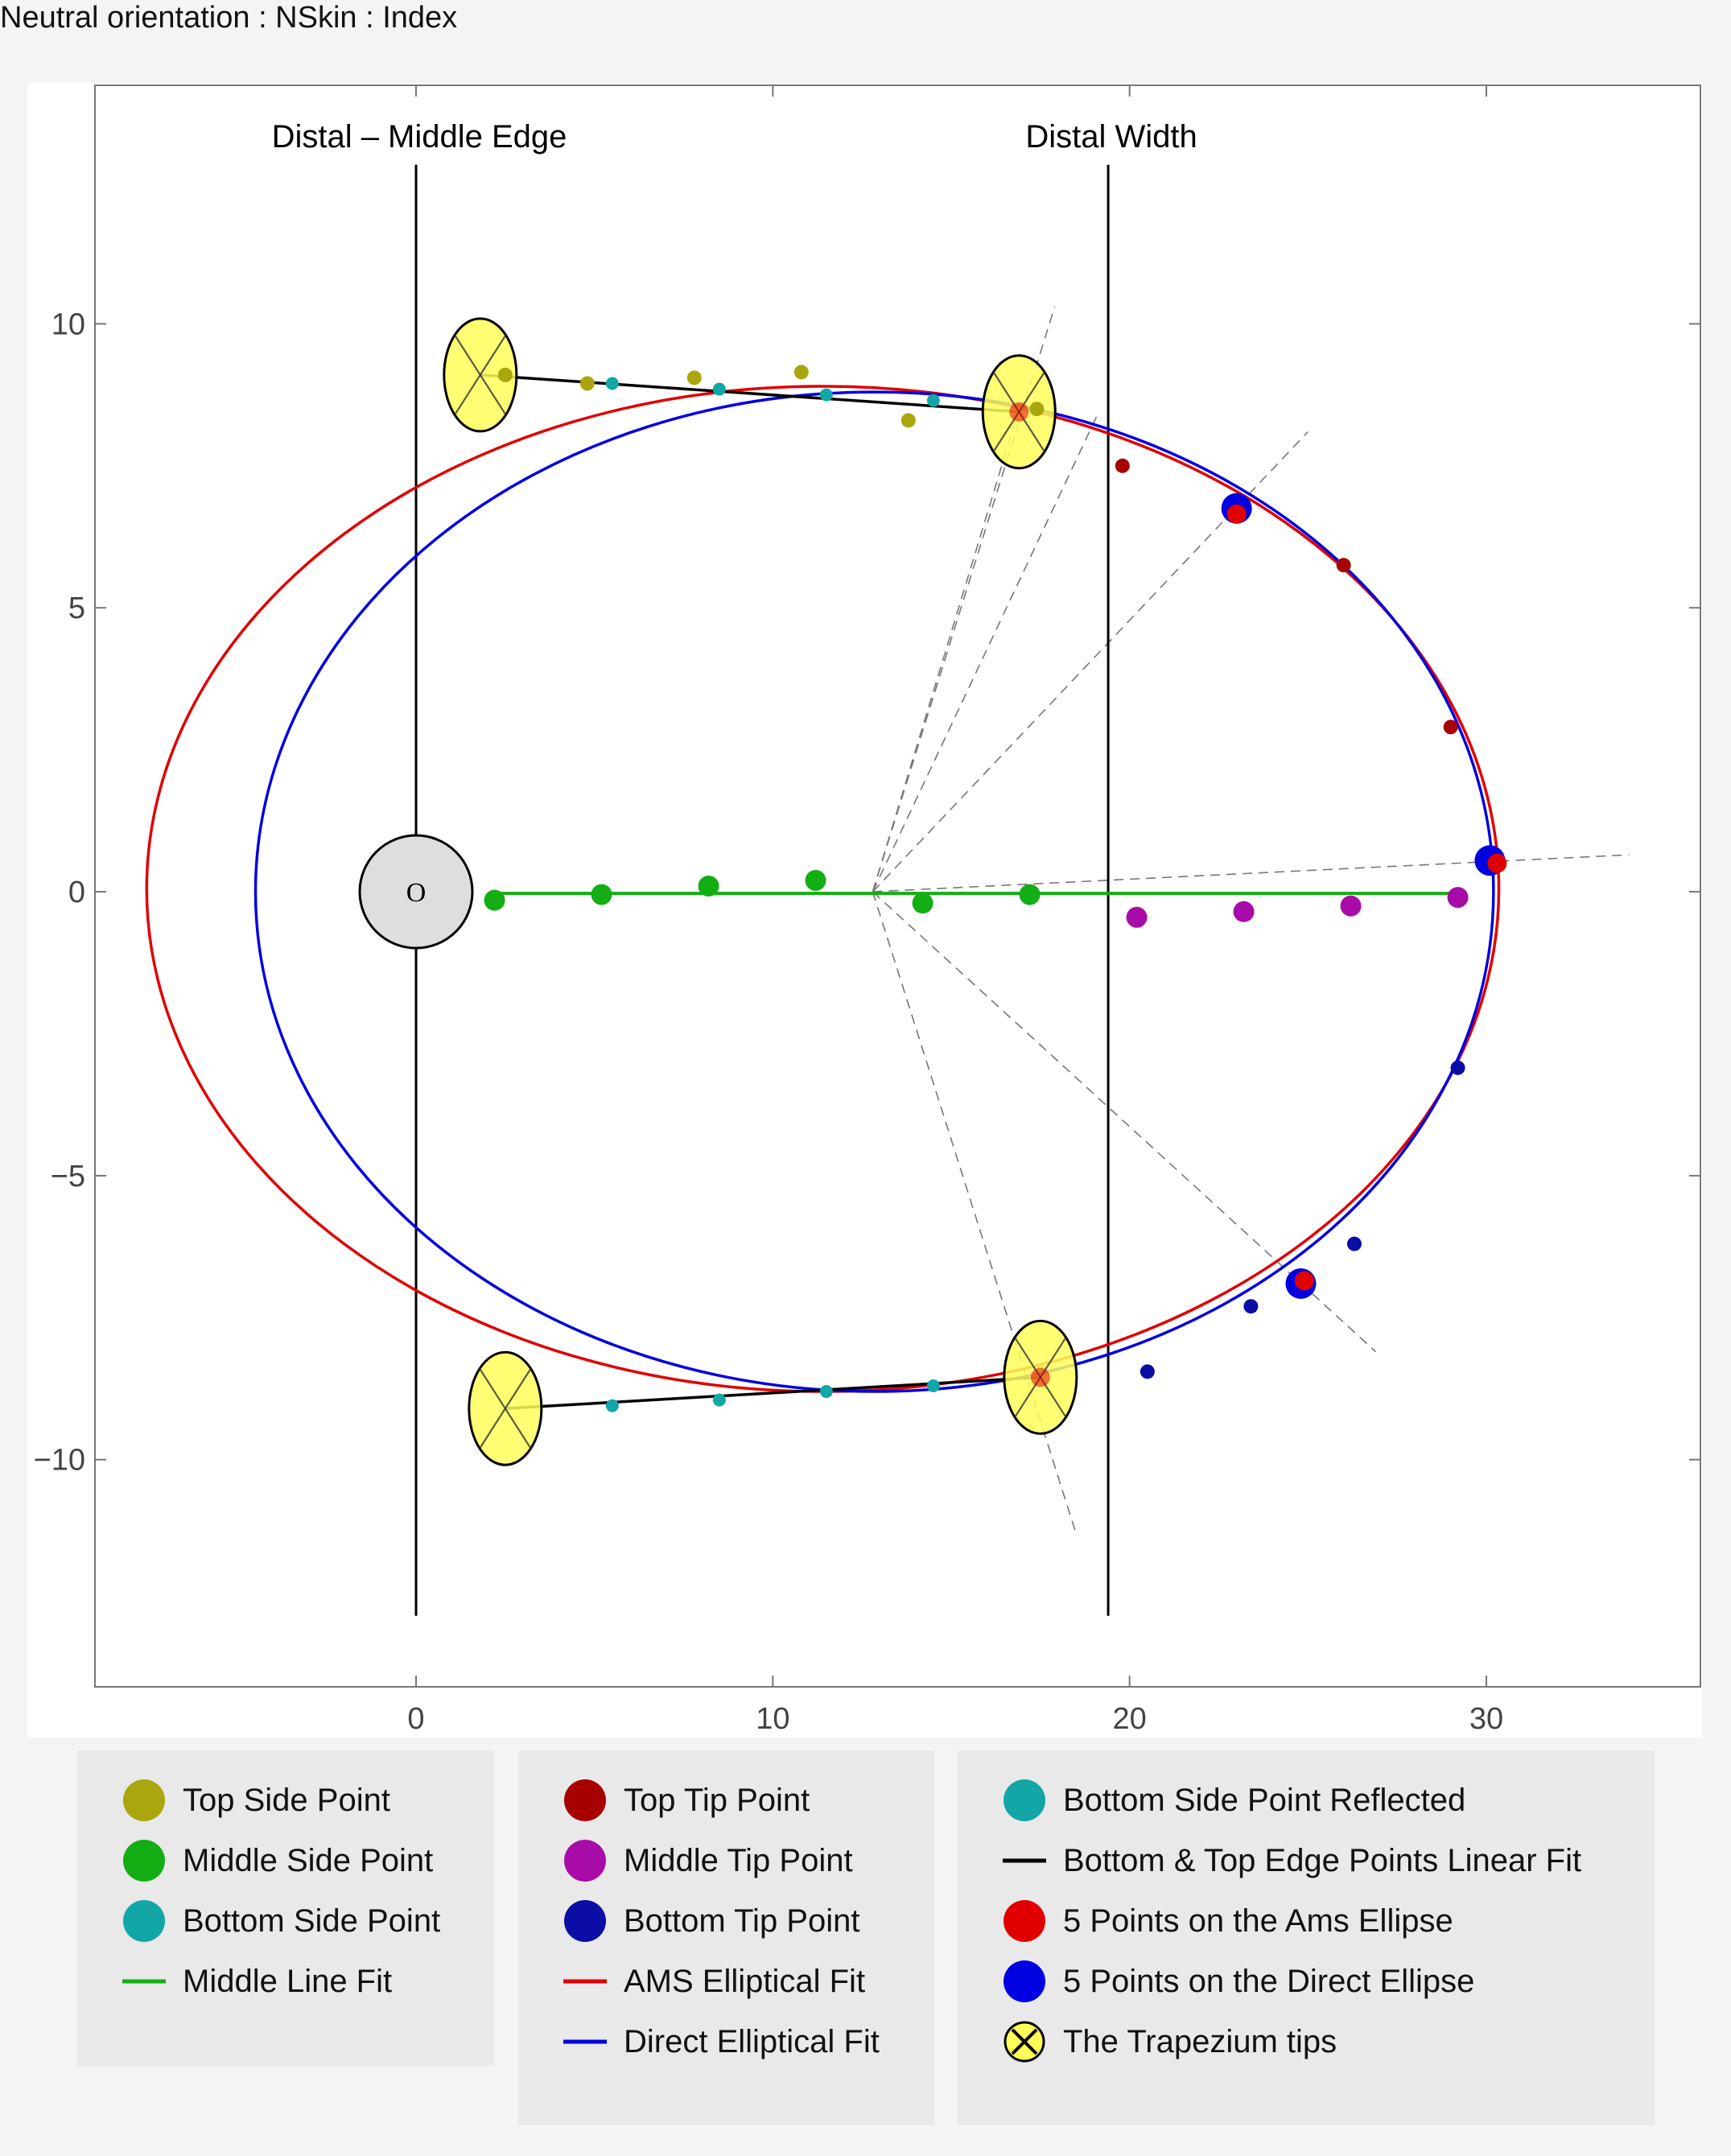 This screenshot has width=1731, height=2156. What do you see at coordinates (1486, 1719) in the screenshot?
I see `x-tick-label: 30` at bounding box center [1486, 1719].